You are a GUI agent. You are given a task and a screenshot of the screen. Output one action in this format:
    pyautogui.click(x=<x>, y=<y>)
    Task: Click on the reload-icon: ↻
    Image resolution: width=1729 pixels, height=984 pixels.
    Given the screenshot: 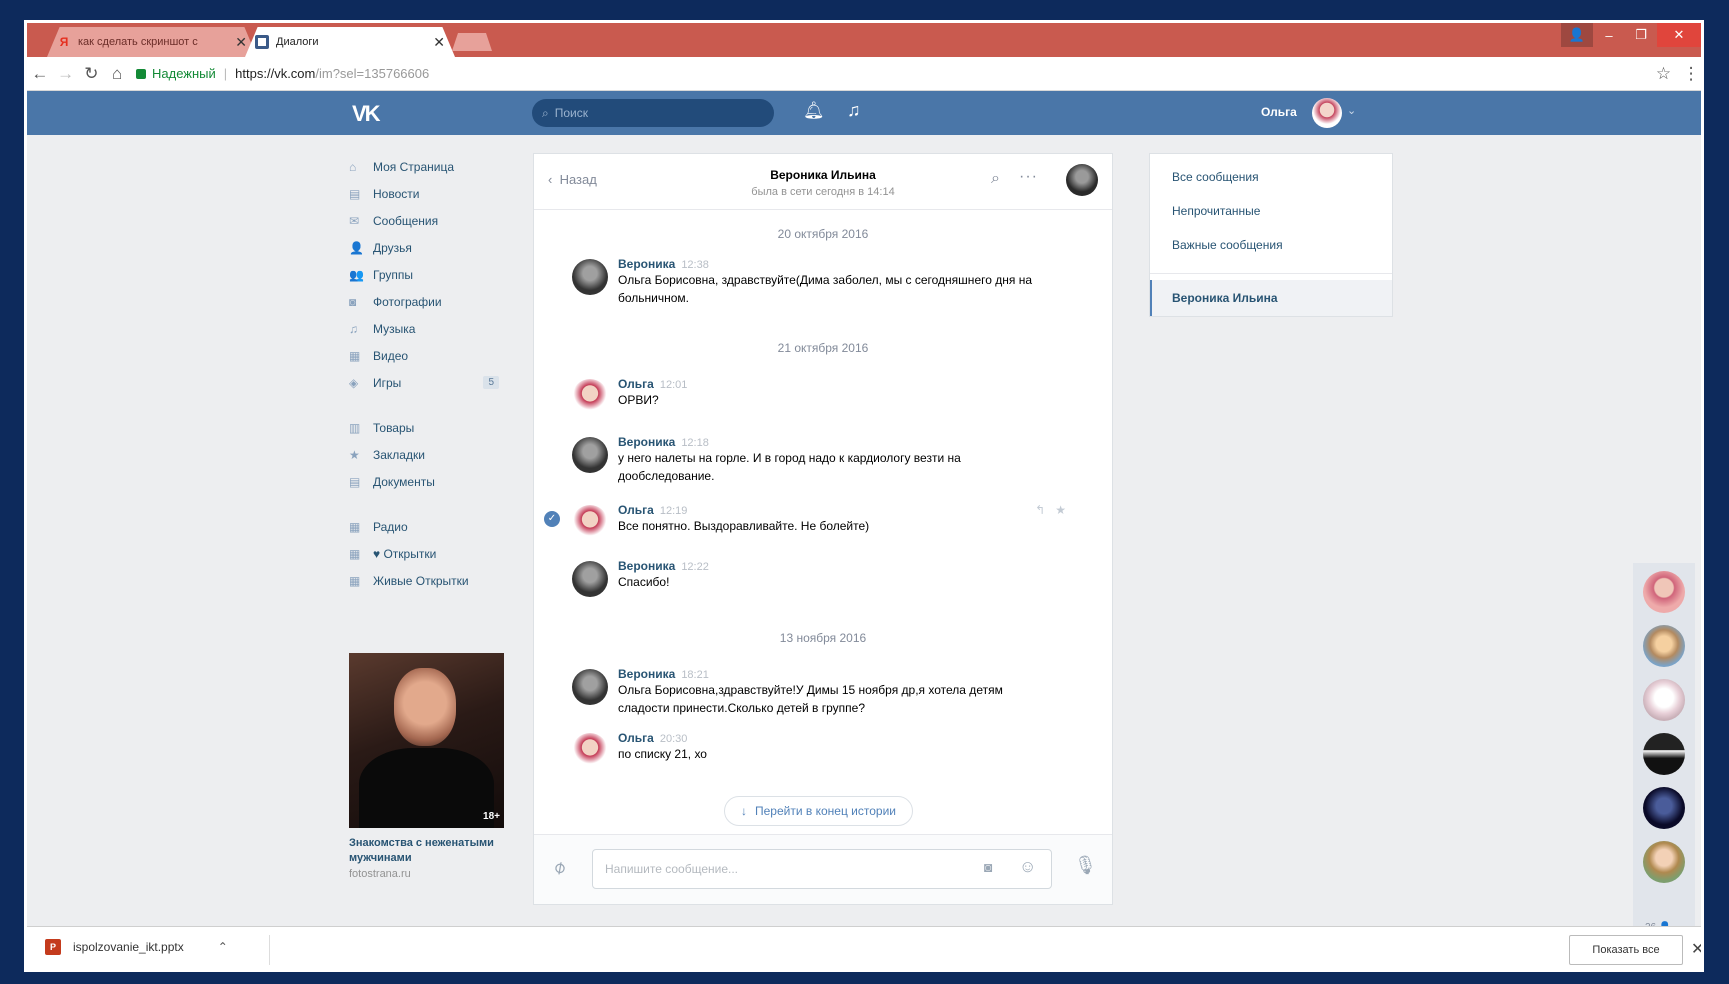 What is the action you would take?
    pyautogui.click(x=92, y=74)
    